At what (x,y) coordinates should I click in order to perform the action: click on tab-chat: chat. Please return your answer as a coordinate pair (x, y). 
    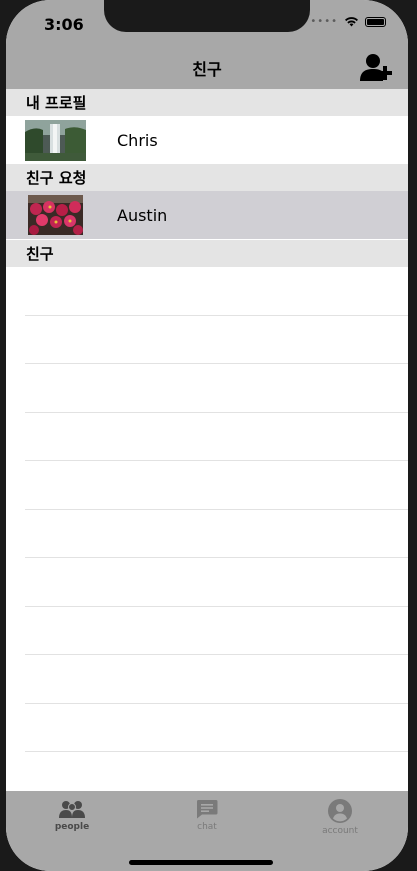
    Looking at the image, I should click on (207, 815).